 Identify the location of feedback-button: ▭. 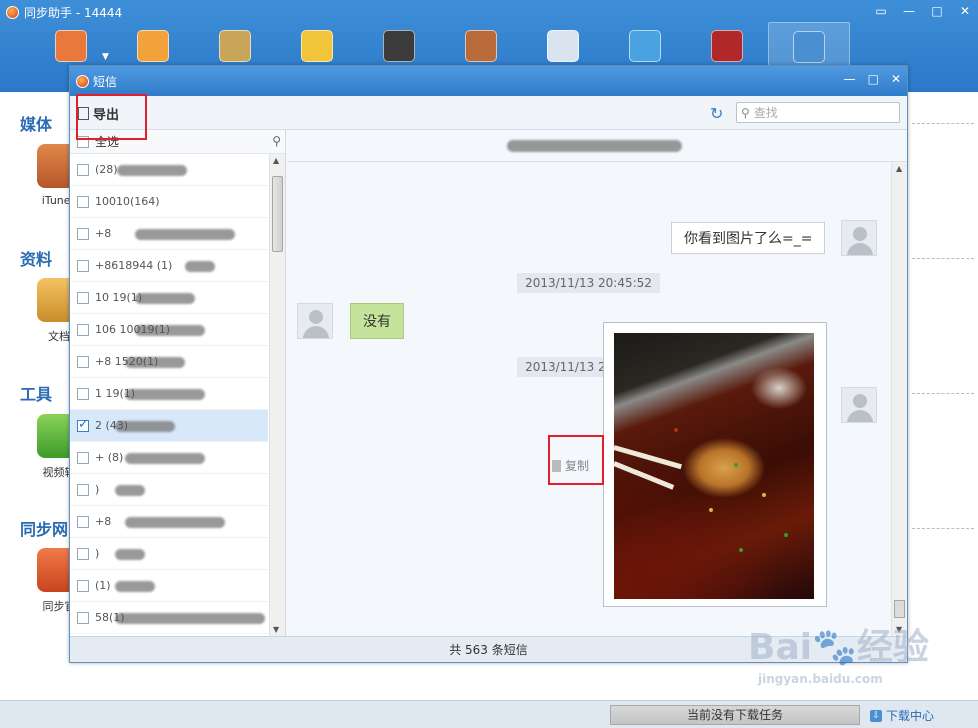
(881, 11).